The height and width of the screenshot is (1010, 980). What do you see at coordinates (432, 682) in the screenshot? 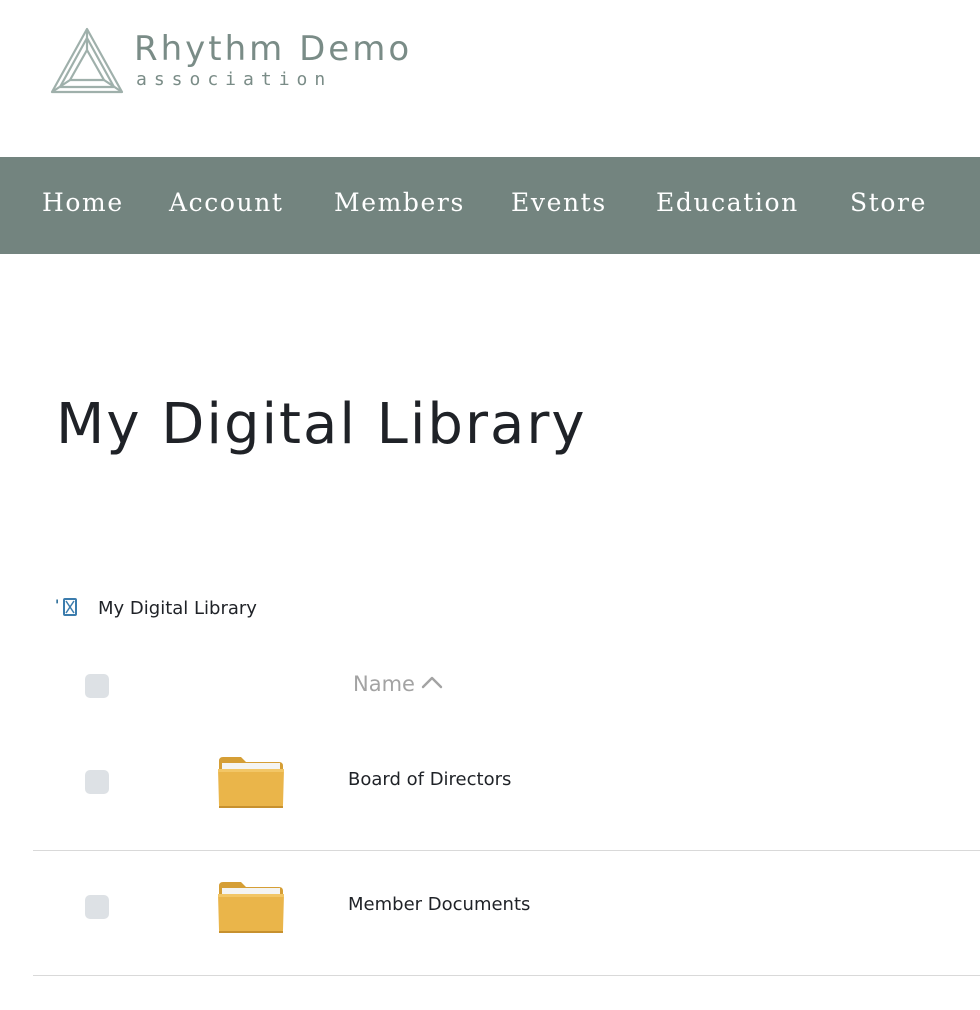
I see `chevron-up-icon` at bounding box center [432, 682].